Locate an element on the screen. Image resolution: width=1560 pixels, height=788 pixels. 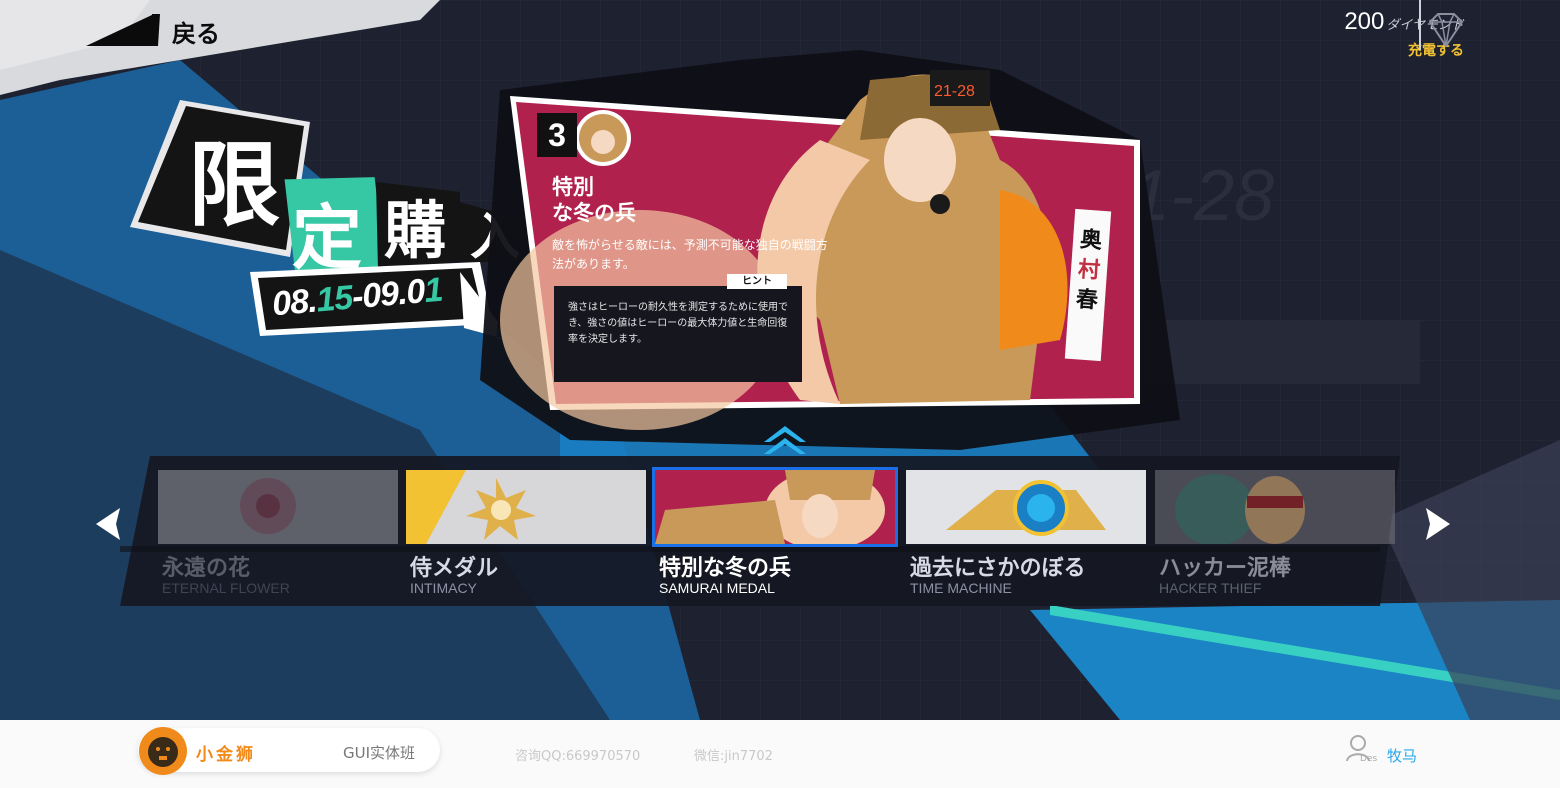
item-name: 過去にさかのぼる is located at coordinates (998, 568).